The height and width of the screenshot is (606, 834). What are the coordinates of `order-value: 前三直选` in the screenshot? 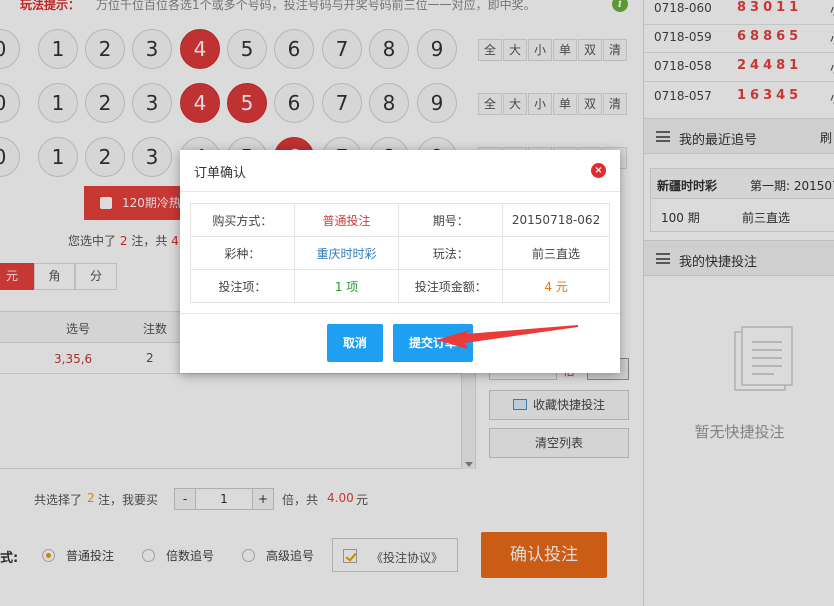 It's located at (556, 253).